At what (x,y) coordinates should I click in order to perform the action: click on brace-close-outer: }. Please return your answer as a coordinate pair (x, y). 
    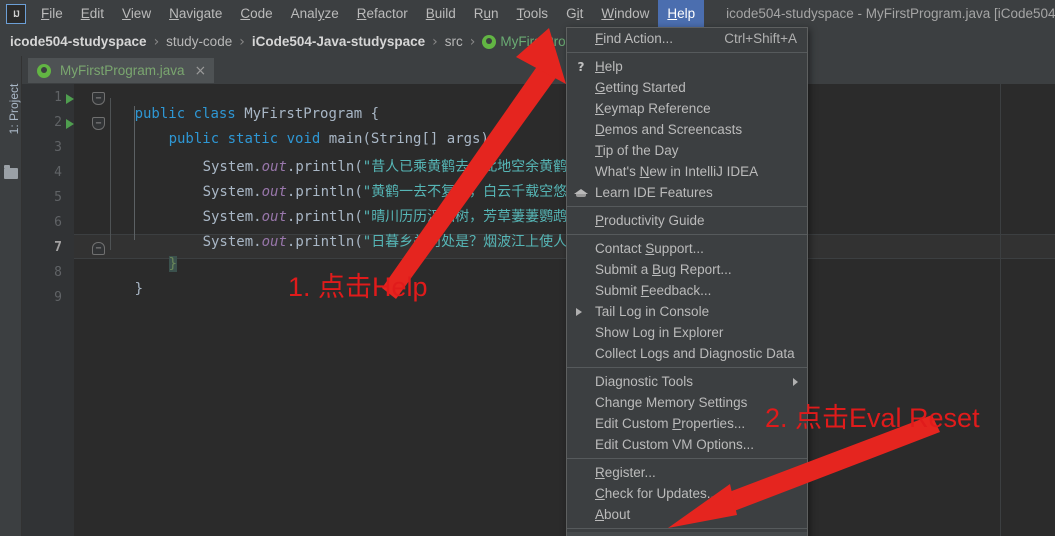
    Looking at the image, I should click on (139, 289).